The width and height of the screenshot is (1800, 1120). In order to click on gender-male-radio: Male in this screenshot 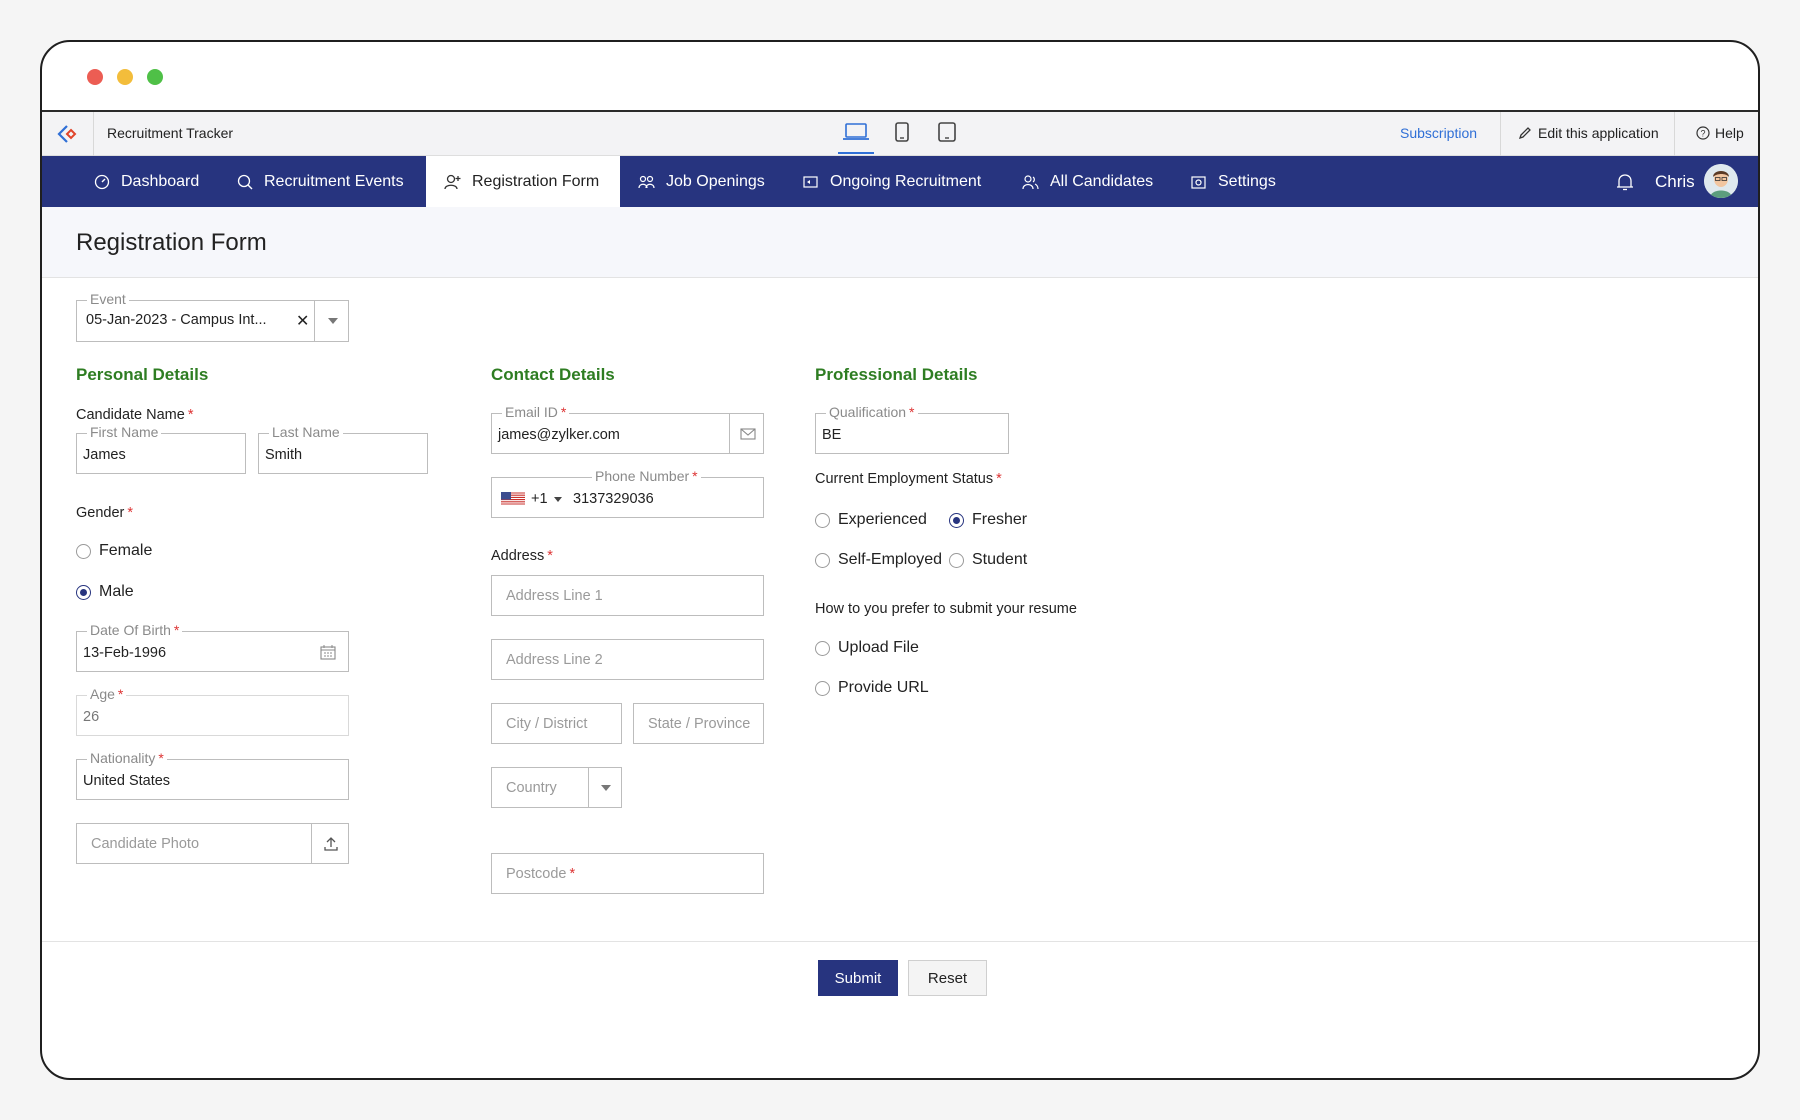, I will do `click(105, 592)`.